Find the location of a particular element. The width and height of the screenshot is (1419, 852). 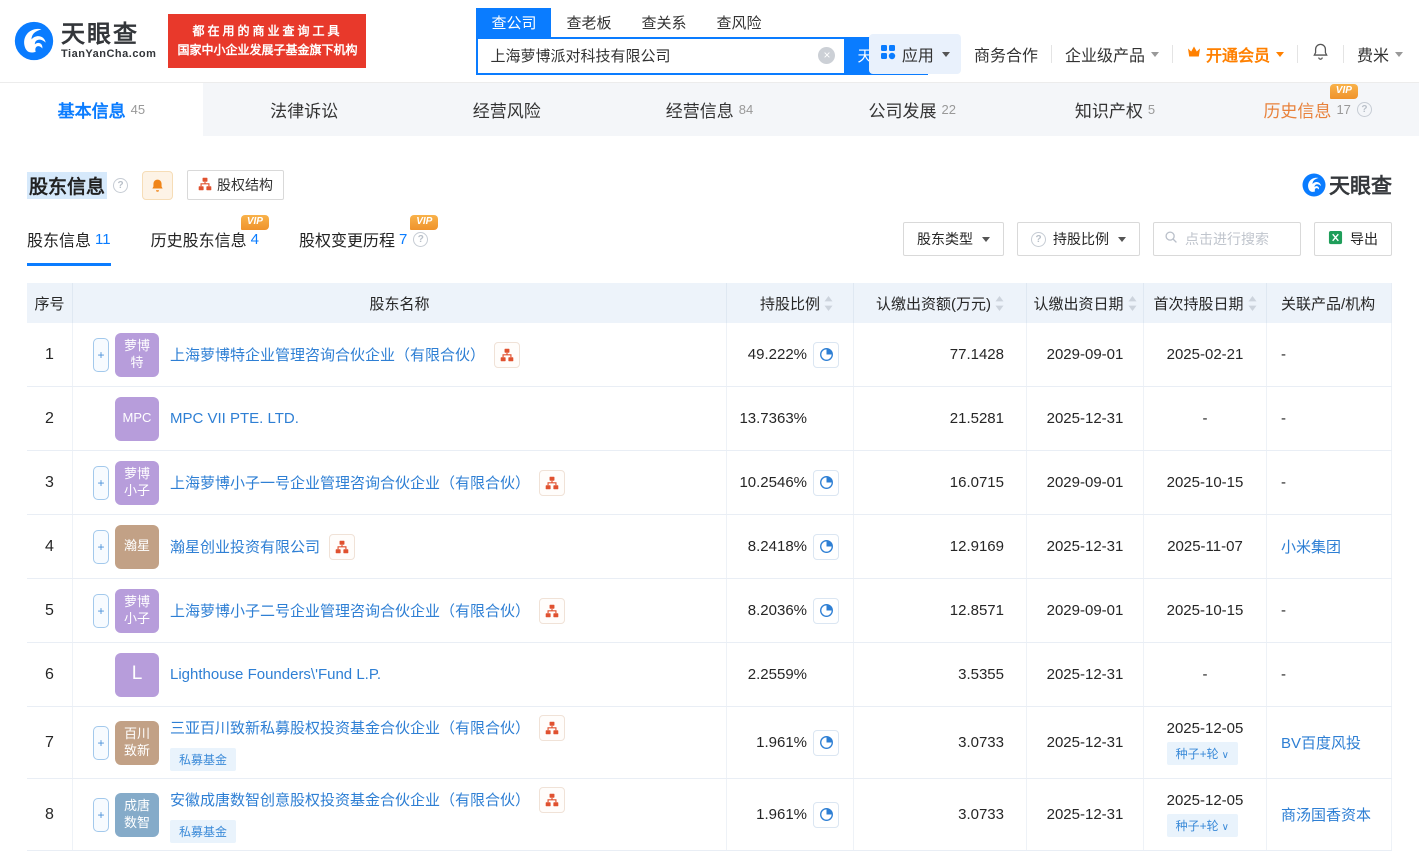

nav-enterprise-products: 企业级产品 is located at coordinates (1112, 54).